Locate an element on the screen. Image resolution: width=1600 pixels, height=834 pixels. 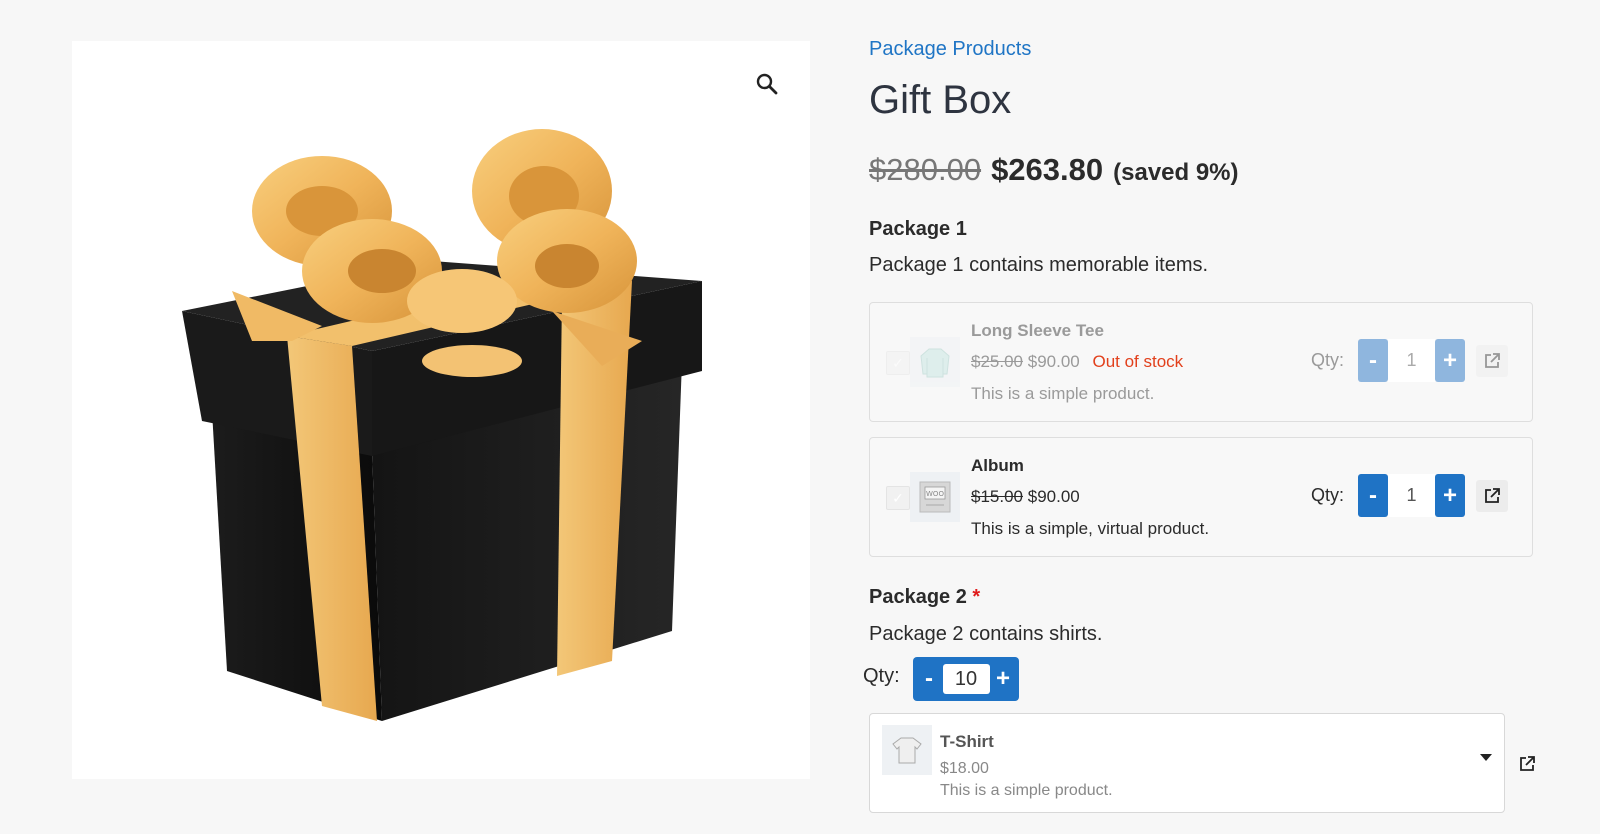
t-shirt-icon is located at coordinates (907, 750).